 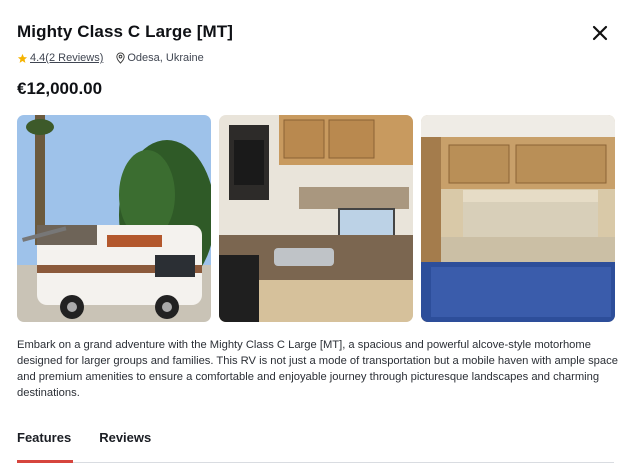 What do you see at coordinates (114, 218) in the screenshot?
I see `rv-exterior-photo` at bounding box center [114, 218].